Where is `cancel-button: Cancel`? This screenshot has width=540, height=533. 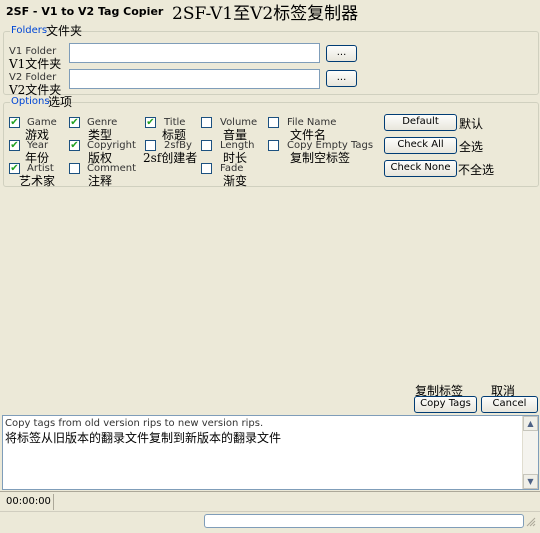 cancel-button: Cancel is located at coordinates (509, 404).